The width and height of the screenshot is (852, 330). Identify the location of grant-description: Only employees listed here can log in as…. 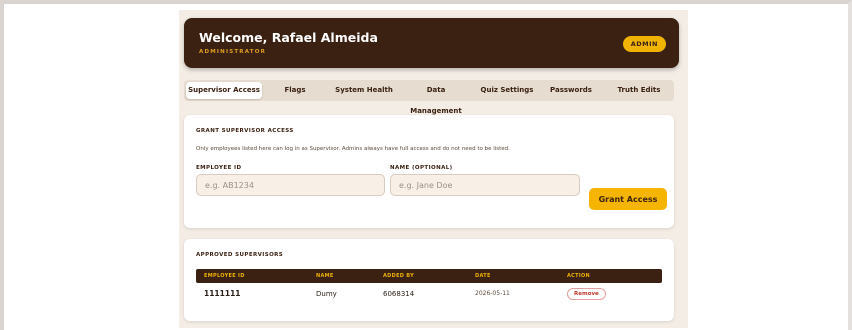
(353, 149).